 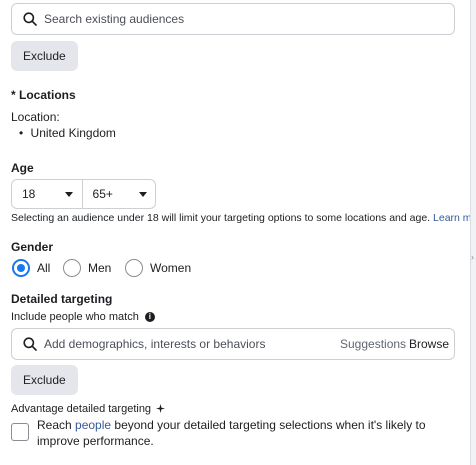 What do you see at coordinates (62, 299) in the screenshot?
I see `detailed-targeting-heading: Detailed targeting` at bounding box center [62, 299].